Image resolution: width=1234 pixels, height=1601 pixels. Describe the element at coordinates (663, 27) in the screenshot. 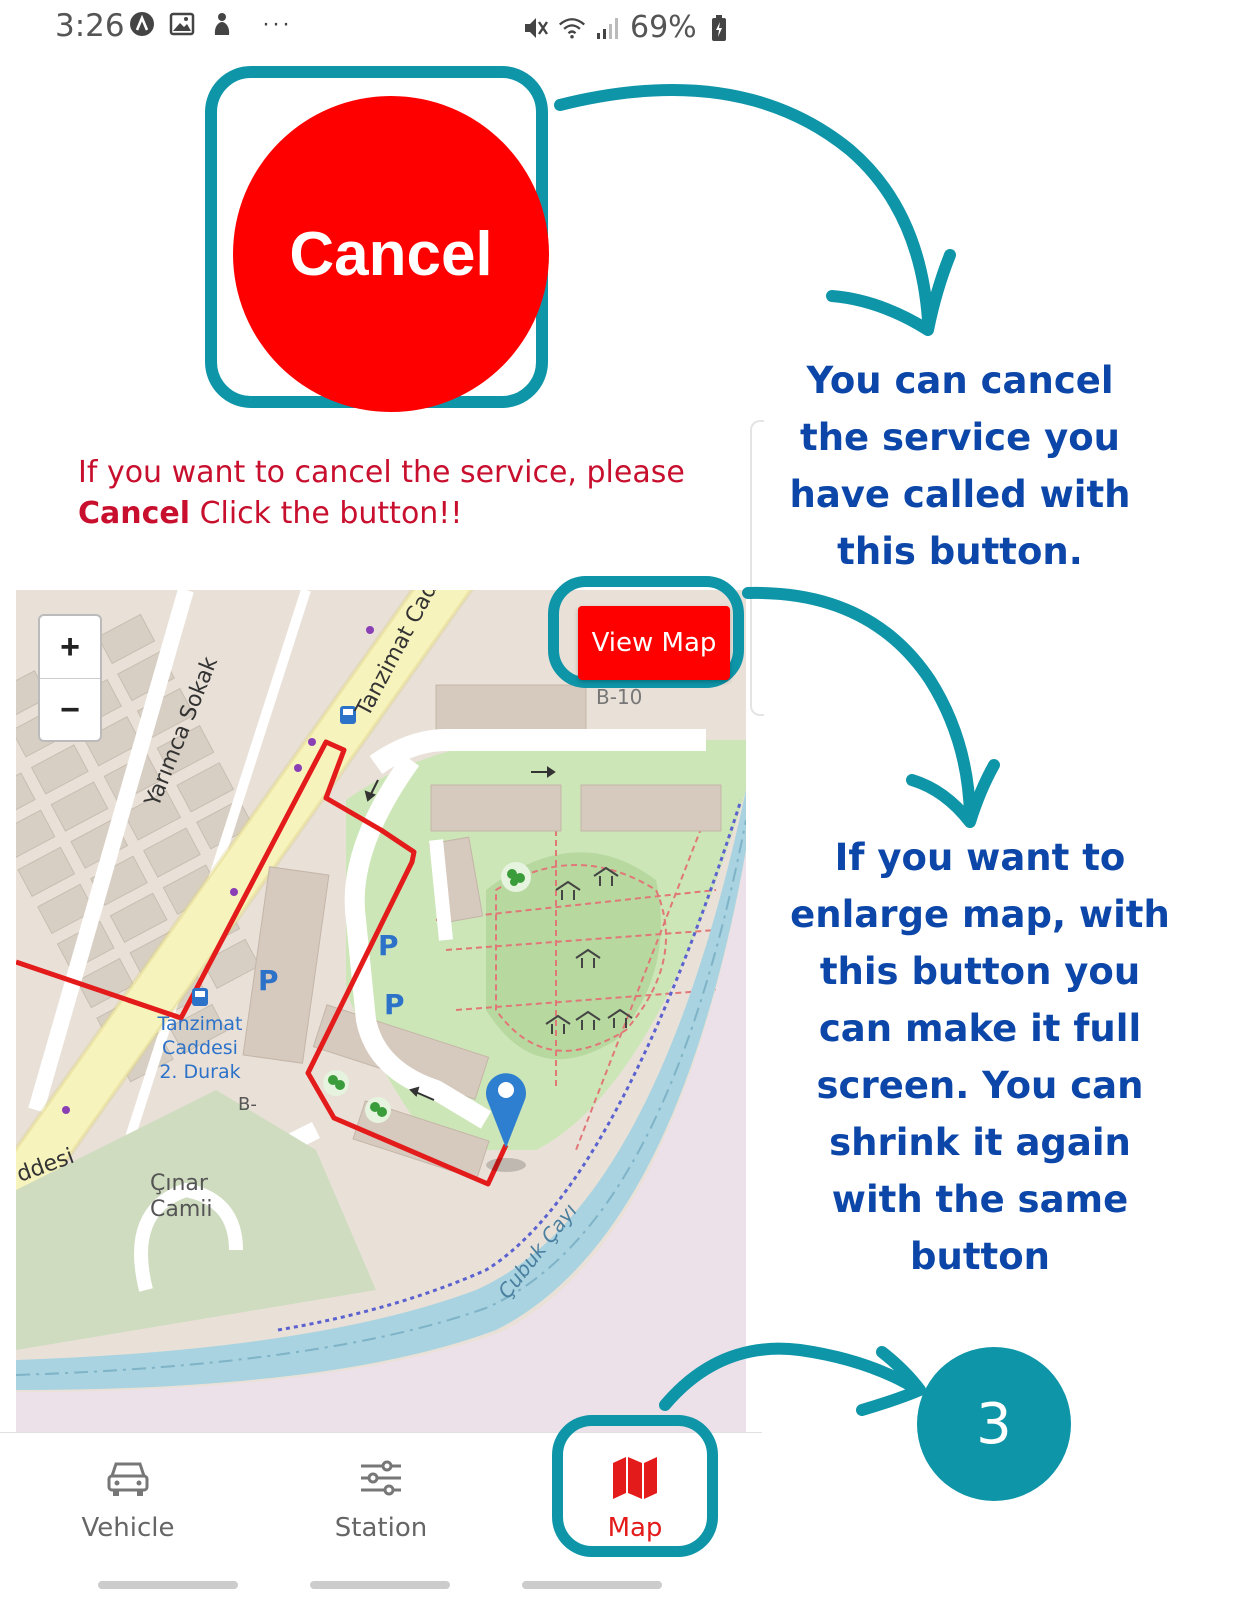

I see `battery-percentage: 69%` at that location.